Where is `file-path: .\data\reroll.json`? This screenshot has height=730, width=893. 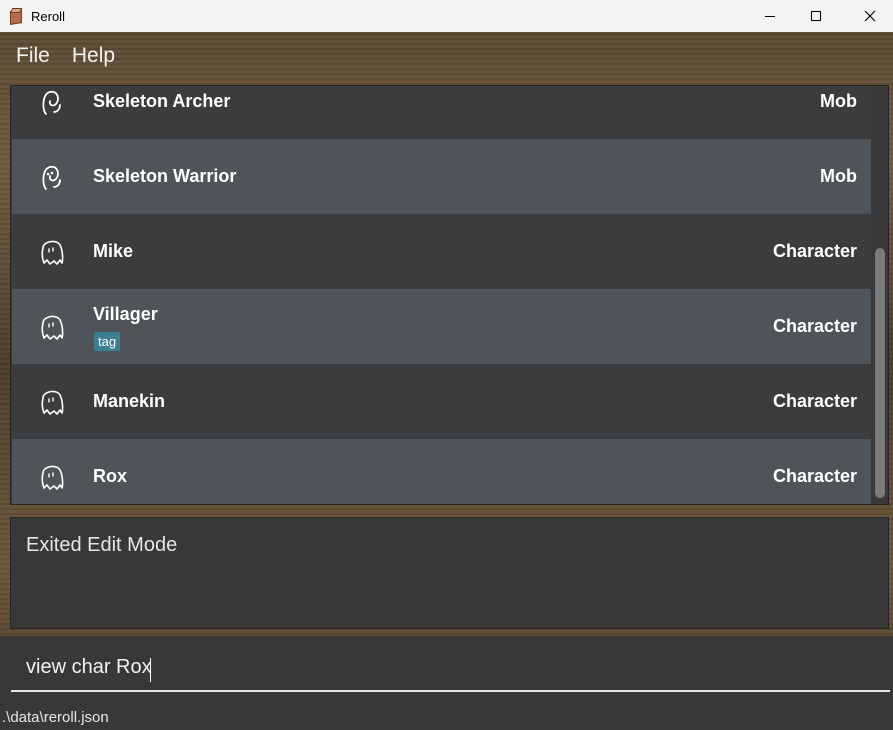 file-path: .\data\reroll.json is located at coordinates (55, 717).